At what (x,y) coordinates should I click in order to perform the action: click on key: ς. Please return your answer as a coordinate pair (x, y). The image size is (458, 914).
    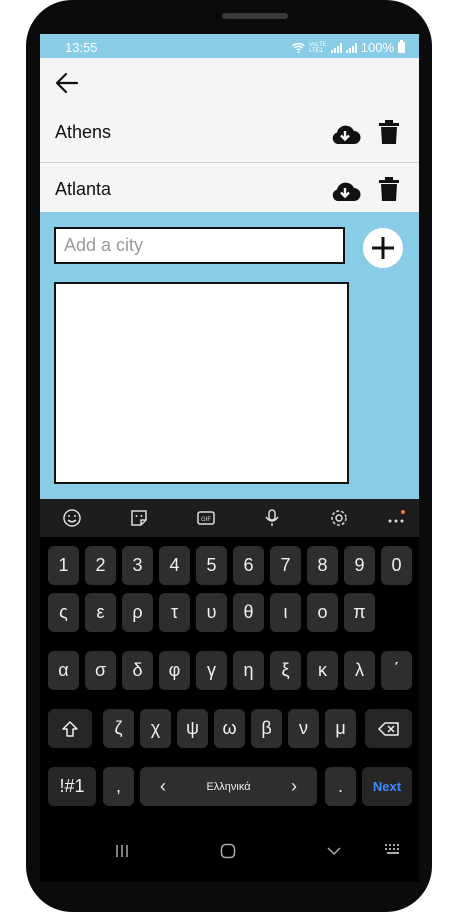
    Looking at the image, I should click on (63, 612).